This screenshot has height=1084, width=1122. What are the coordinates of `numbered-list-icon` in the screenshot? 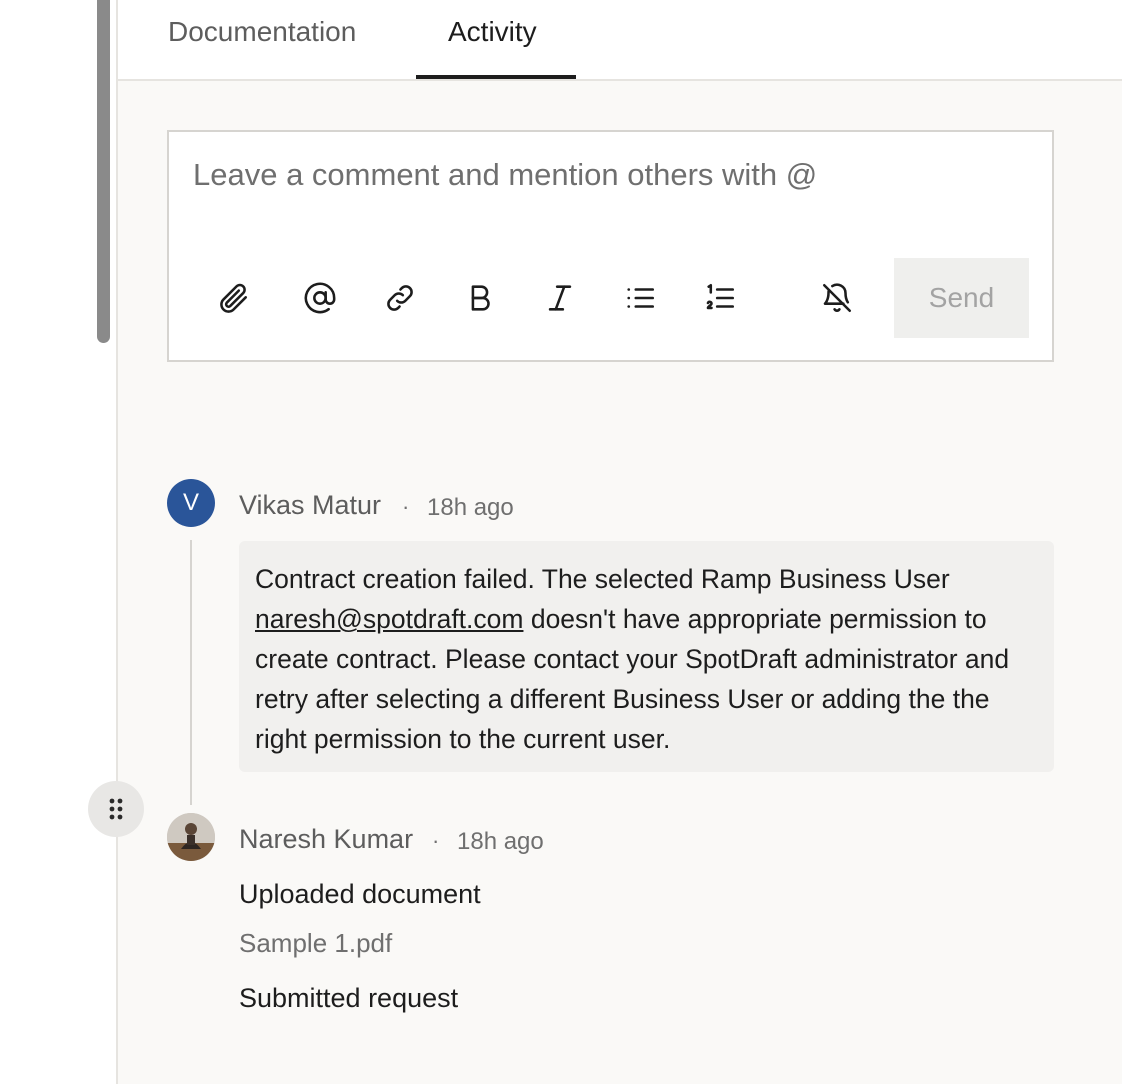 It's located at (720, 298).